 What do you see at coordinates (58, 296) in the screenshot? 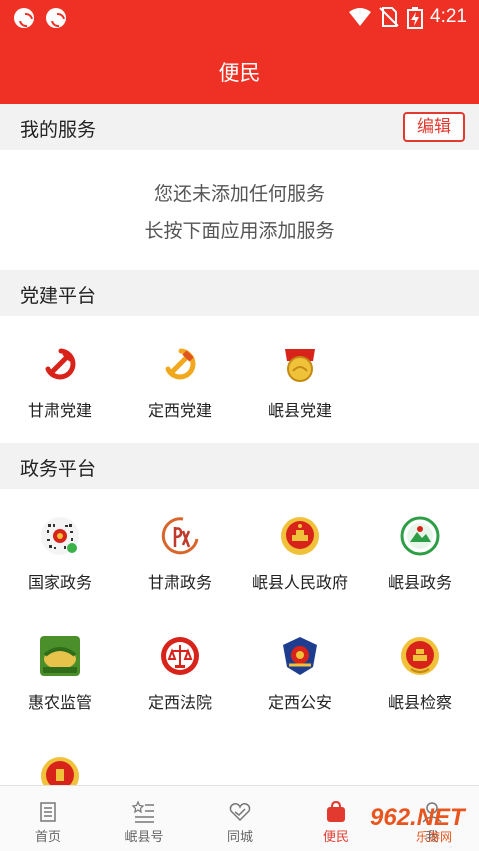
I see `section-title: 党建平台` at bounding box center [58, 296].